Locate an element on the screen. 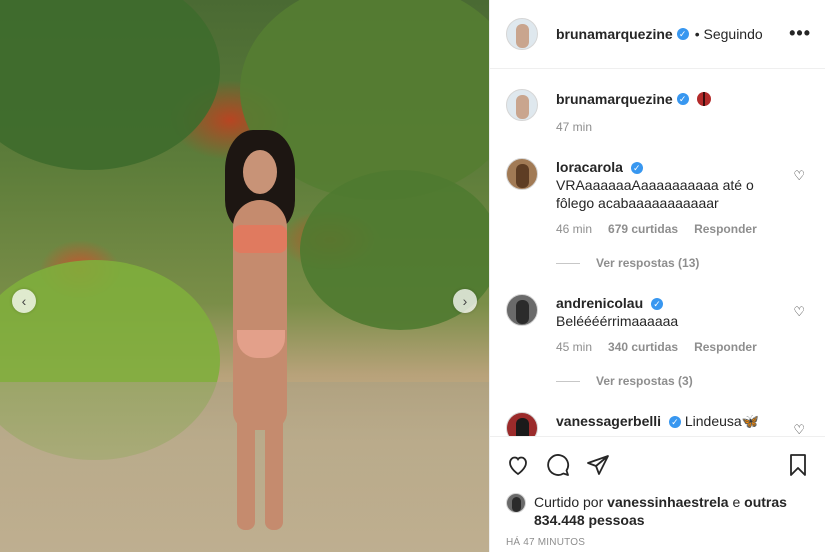 The width and height of the screenshot is (825, 552). comment-time: 46 min is located at coordinates (574, 229).